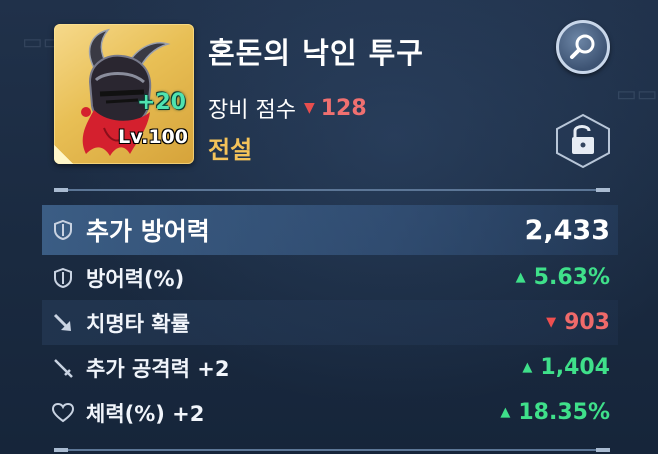 This screenshot has height=454, width=658. What do you see at coordinates (63, 368) in the screenshot?
I see `sword-icon` at bounding box center [63, 368].